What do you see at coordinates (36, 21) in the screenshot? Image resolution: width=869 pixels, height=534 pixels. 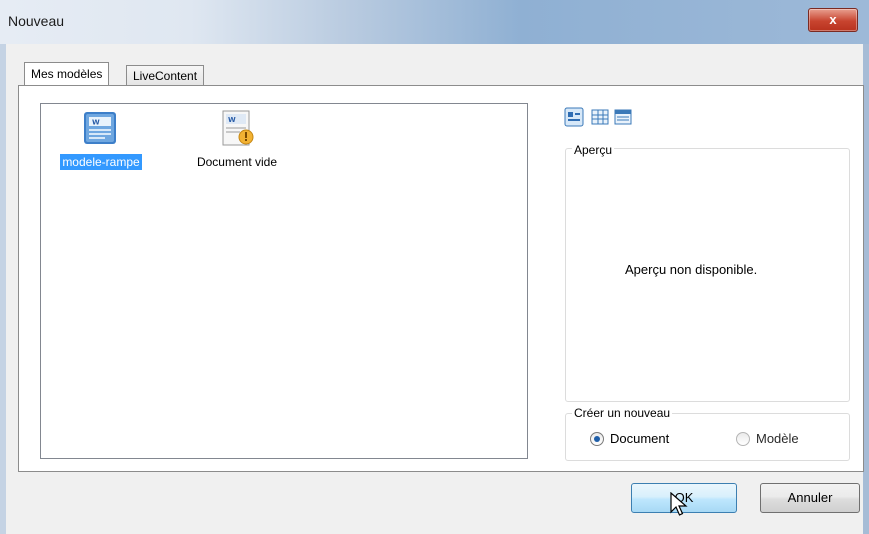 I see `window-title: Nouveau` at bounding box center [36, 21].